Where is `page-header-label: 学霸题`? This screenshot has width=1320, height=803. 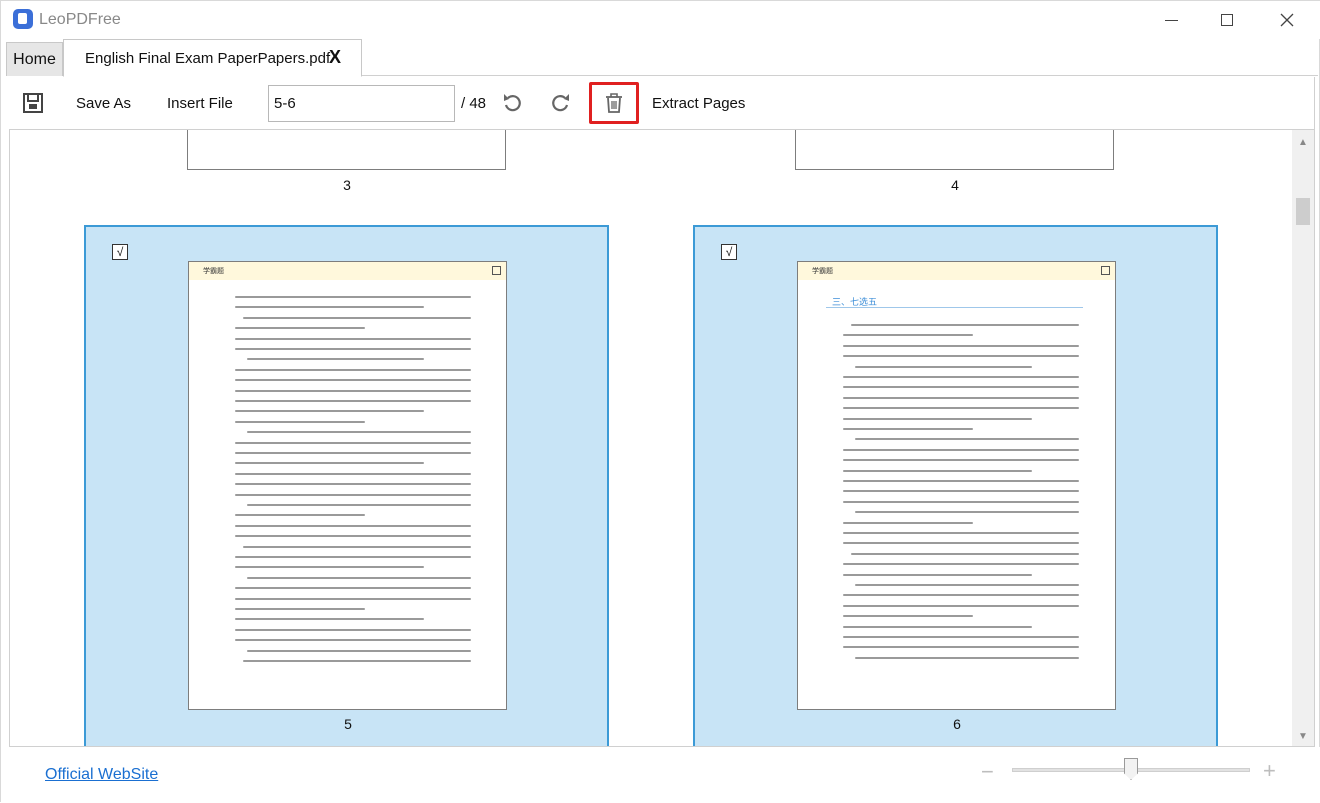
page-header-label: 学霸题 is located at coordinates (822, 271).